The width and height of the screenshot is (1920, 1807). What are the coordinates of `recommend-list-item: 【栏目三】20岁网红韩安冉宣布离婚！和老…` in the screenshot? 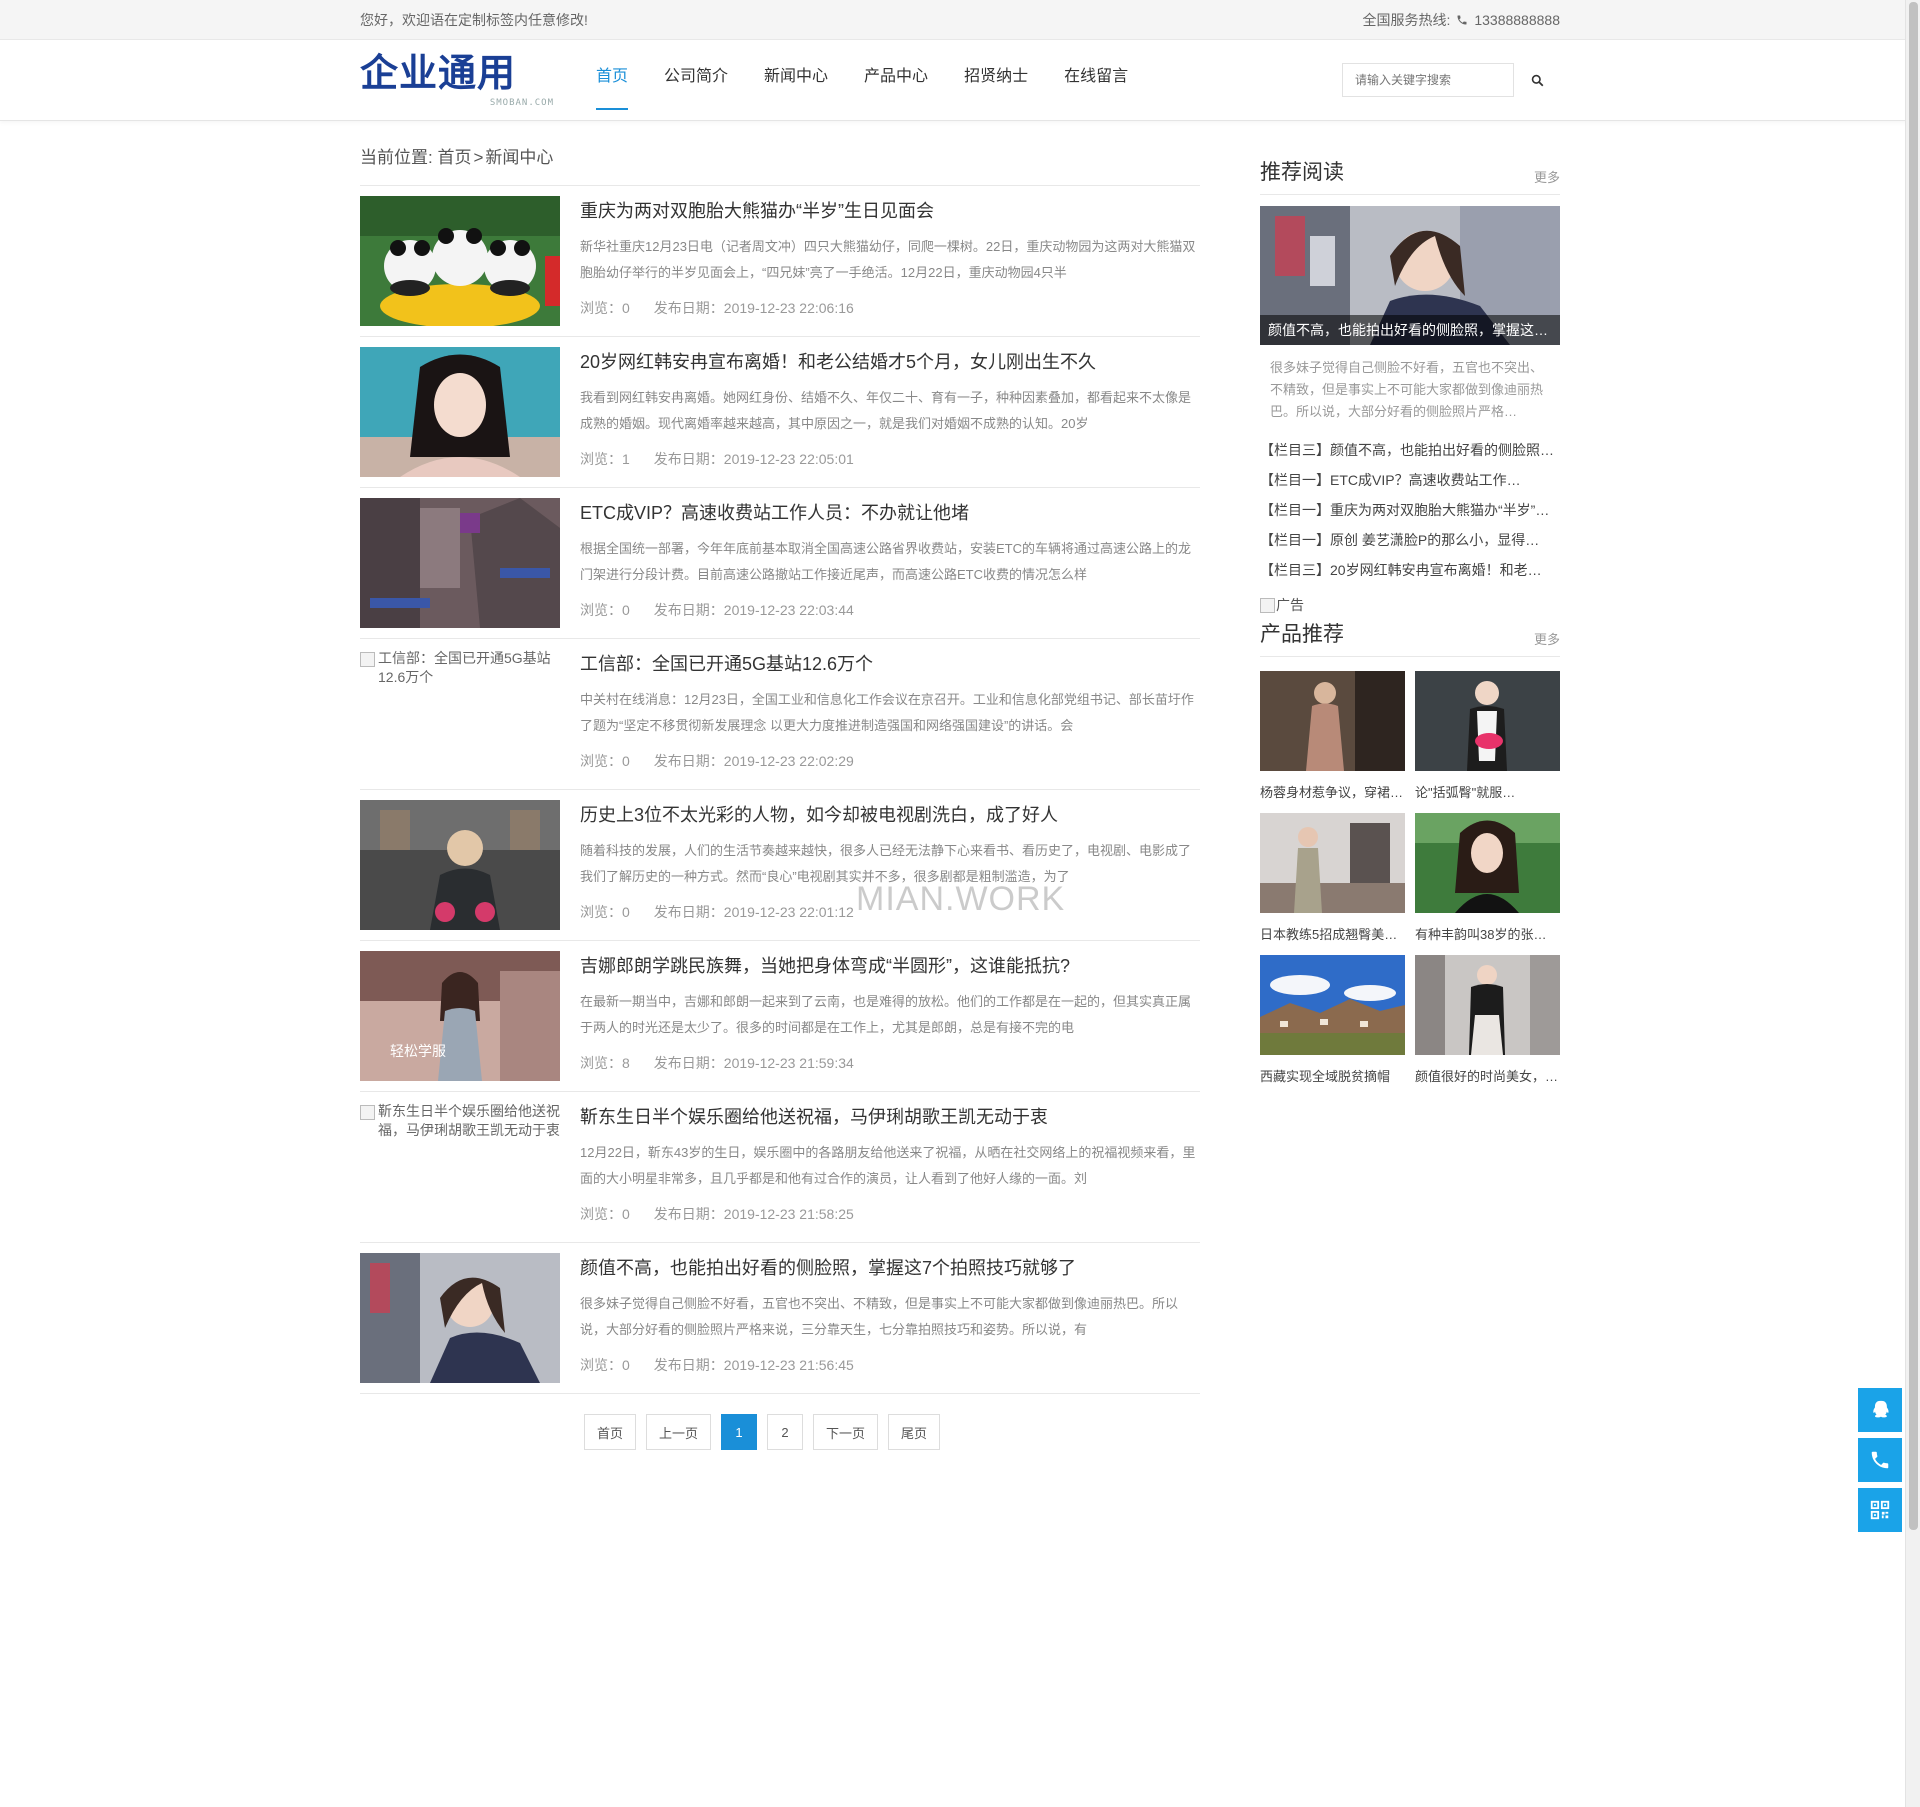 It's located at (1410, 570).